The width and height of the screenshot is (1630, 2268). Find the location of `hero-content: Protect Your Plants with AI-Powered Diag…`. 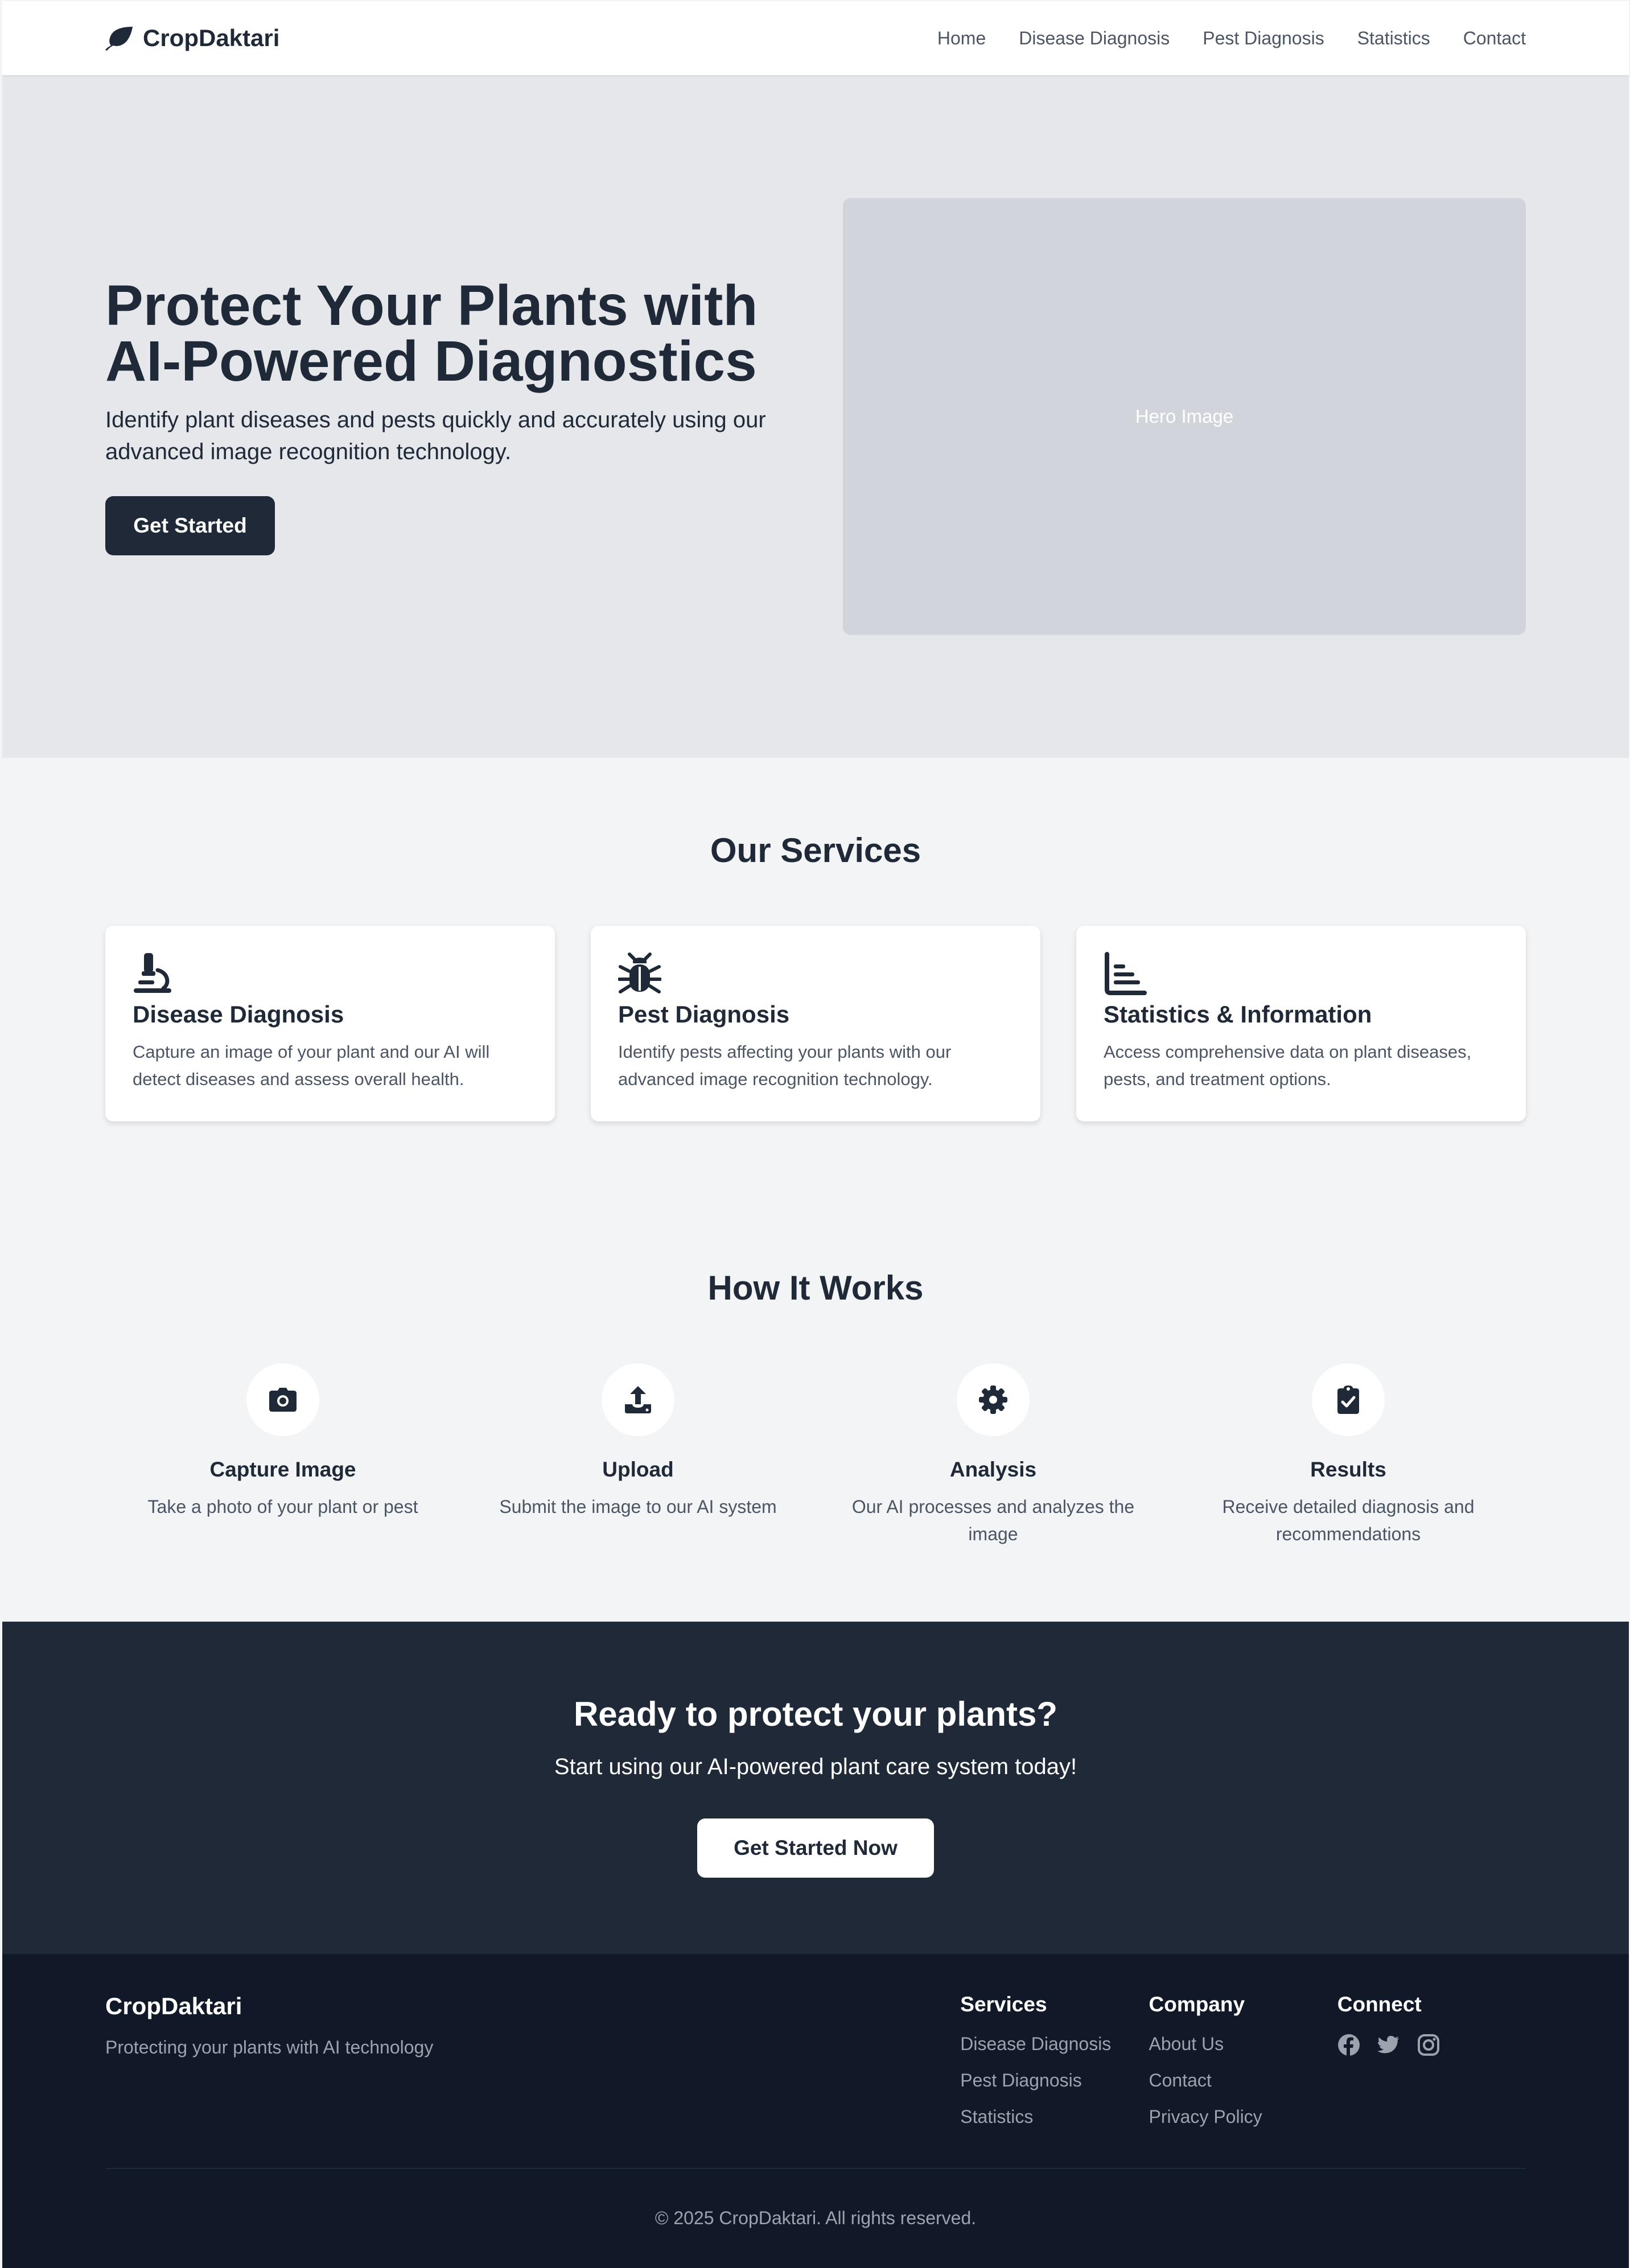

hero-content: Protect Your Plants with AI-Powered Diag… is located at coordinates (446, 416).